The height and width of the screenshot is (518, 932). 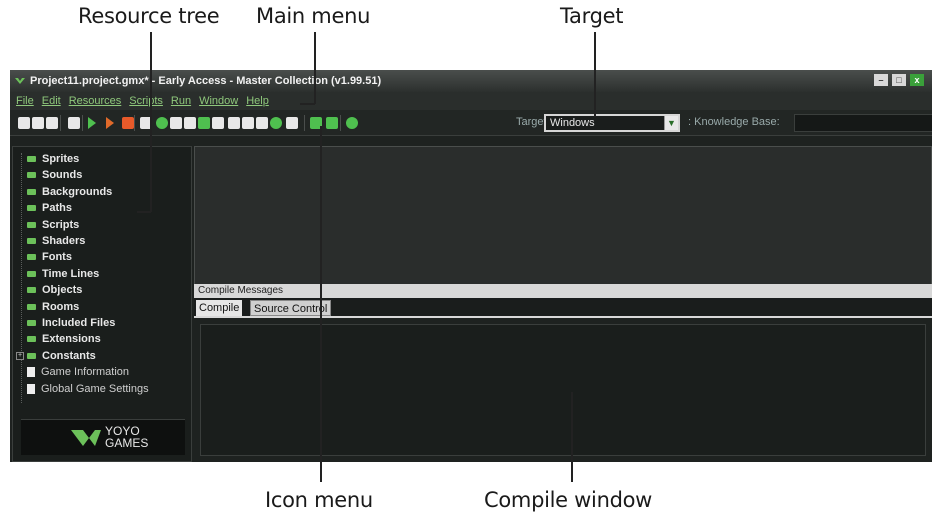 What do you see at coordinates (563, 308) in the screenshot?
I see `compile-tabs: Compile Source Control` at bounding box center [563, 308].